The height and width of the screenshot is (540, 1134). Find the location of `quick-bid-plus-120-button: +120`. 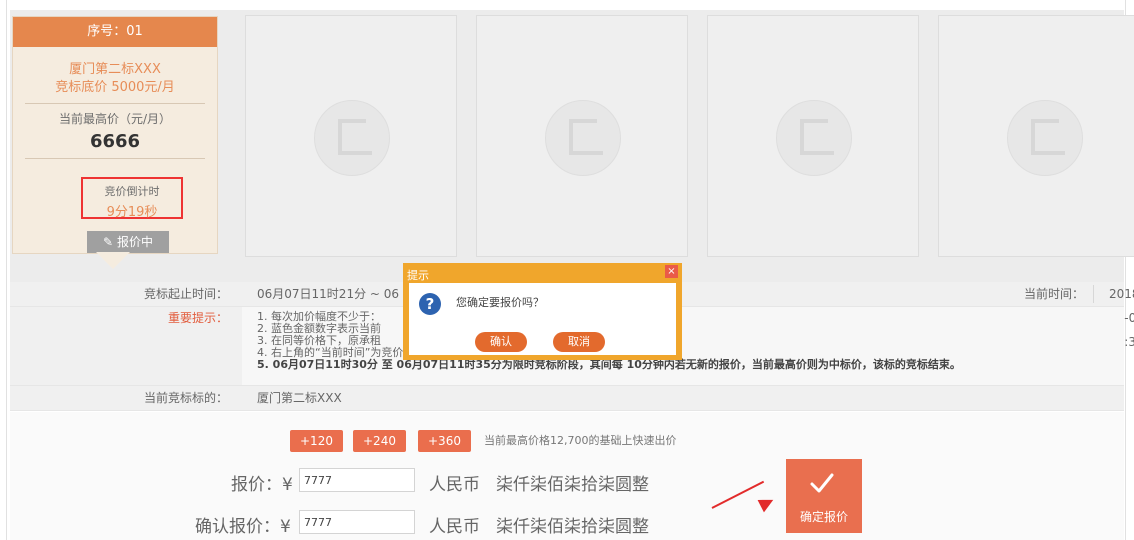

quick-bid-plus-120-button: +120 is located at coordinates (316, 441).